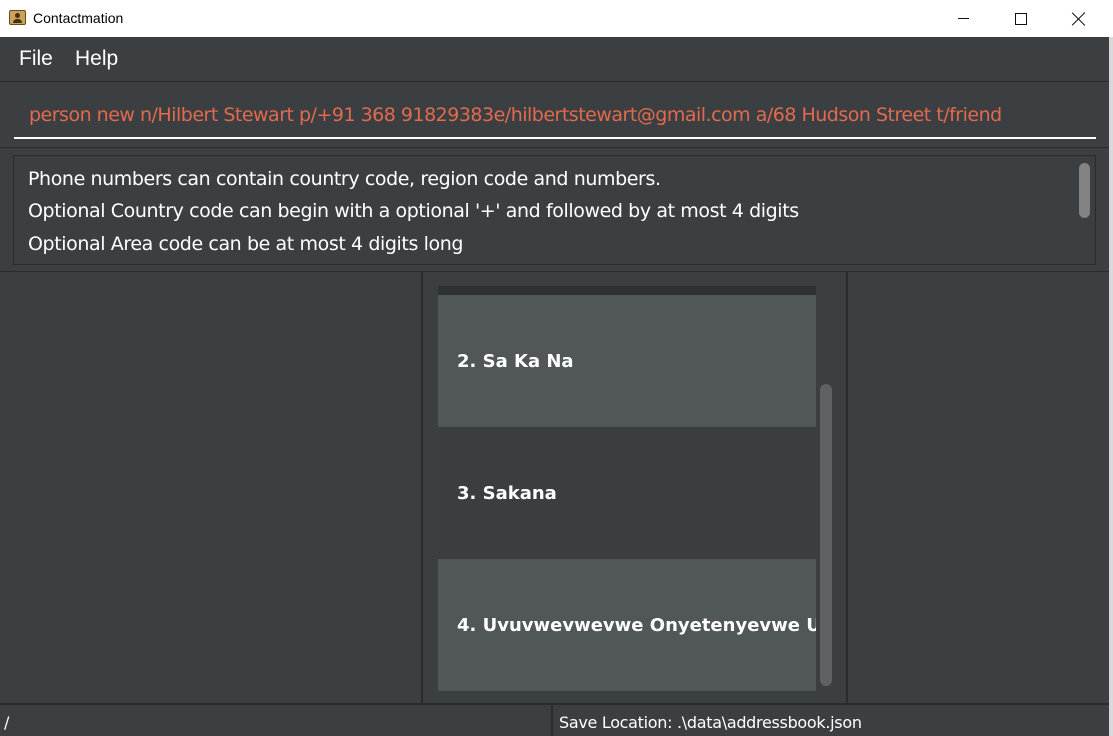 Image resolution: width=1113 pixels, height=736 pixels. Describe the element at coordinates (1111, 386) in the screenshot. I see `window-edge` at that location.